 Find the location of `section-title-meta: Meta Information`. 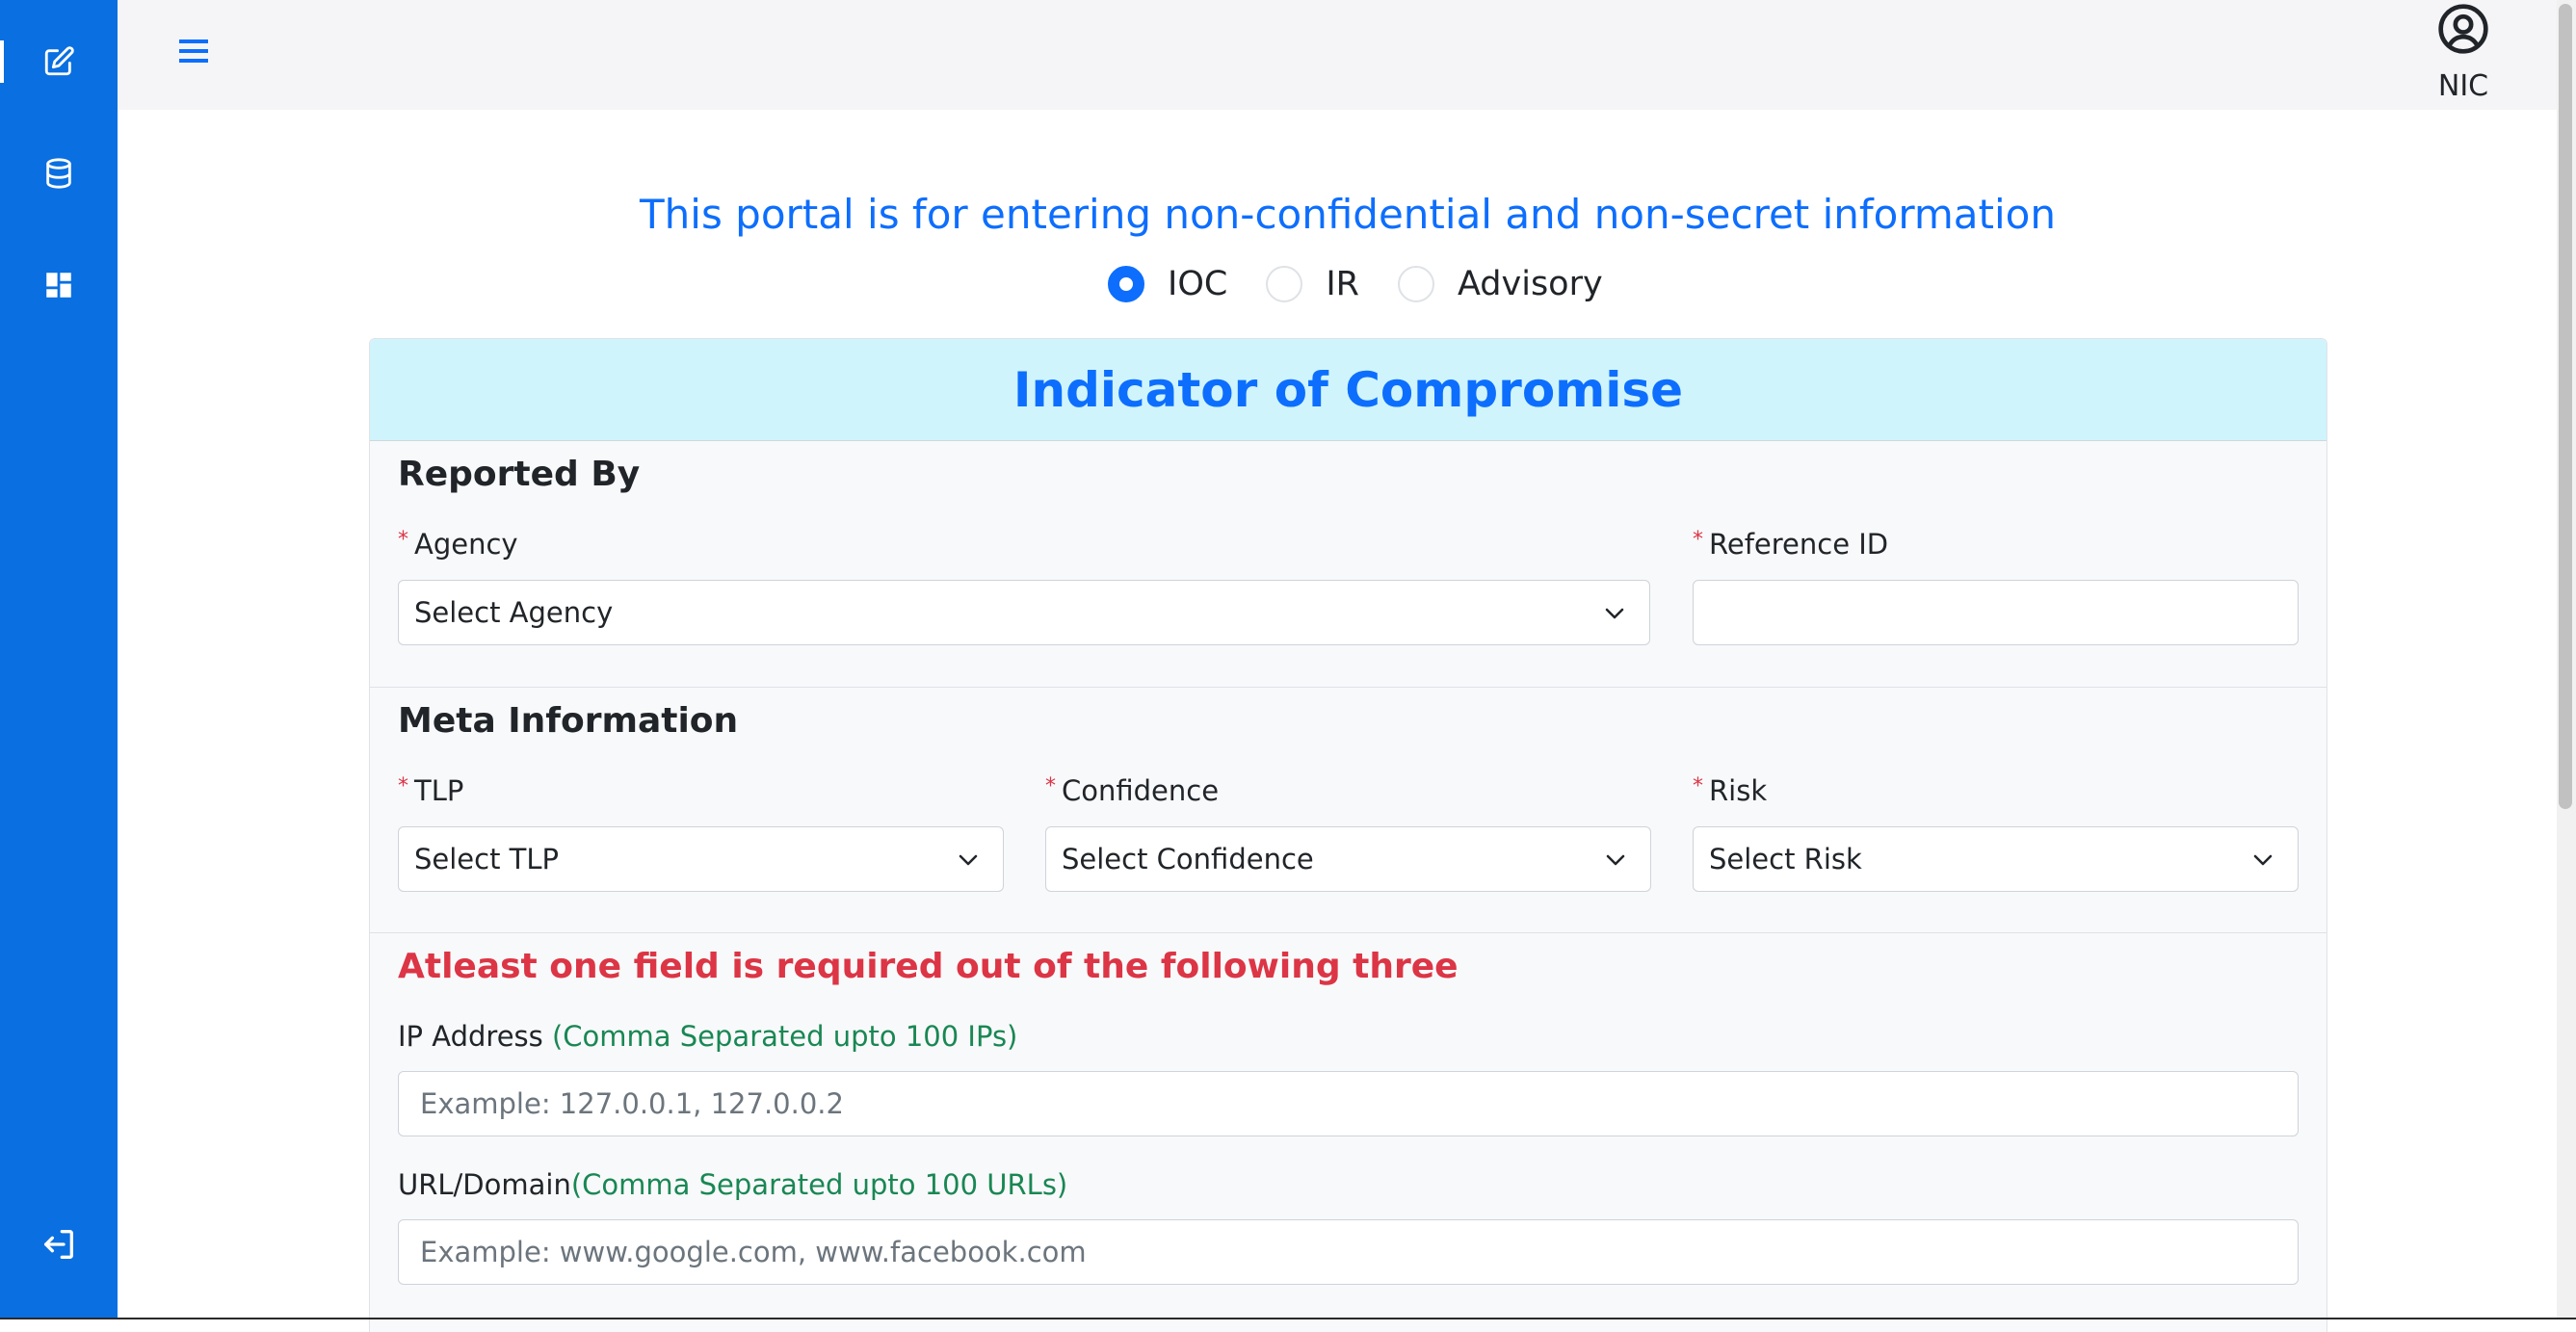

section-title-meta: Meta Information is located at coordinates (568, 721).